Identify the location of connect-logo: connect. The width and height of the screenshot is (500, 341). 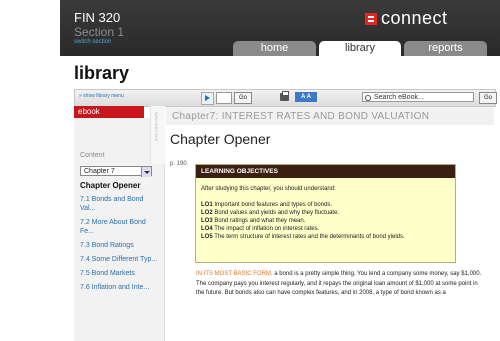
(406, 18).